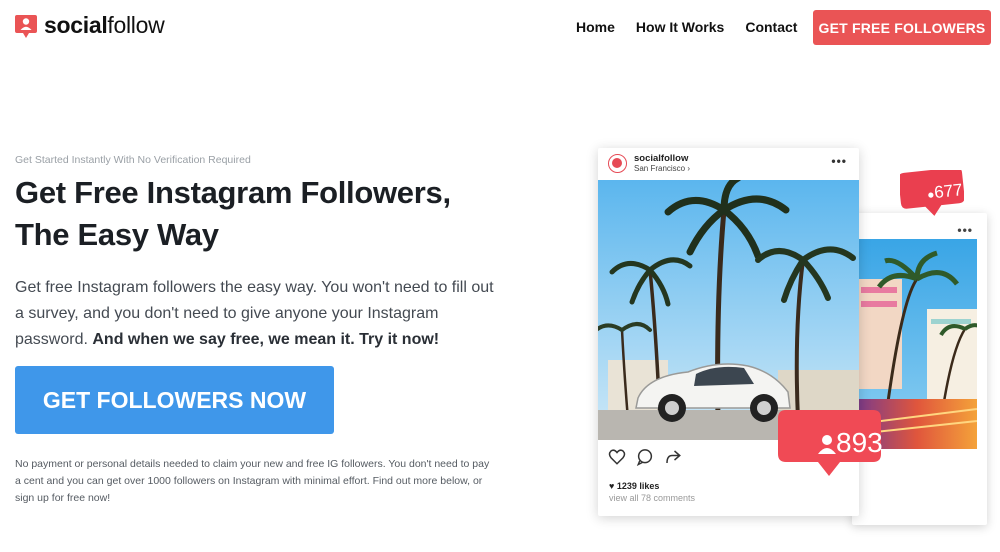 The width and height of the screenshot is (1000, 552). I want to click on avatar, so click(617, 163).